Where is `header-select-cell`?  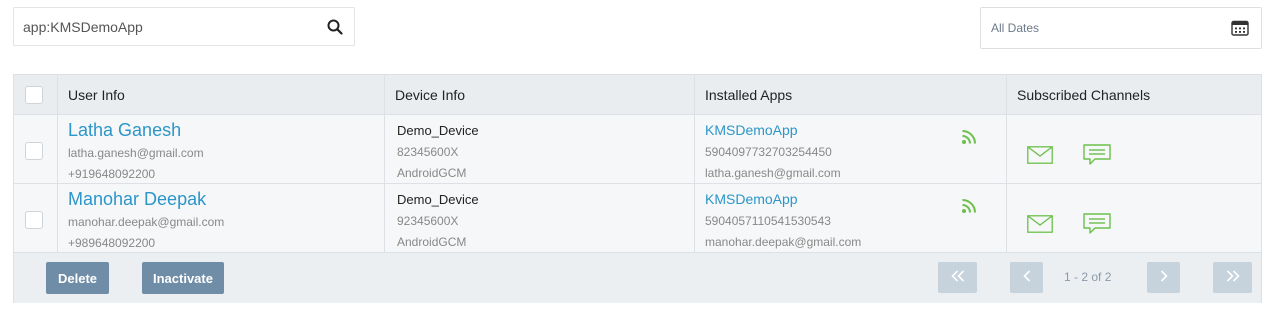 header-select-cell is located at coordinates (36, 94).